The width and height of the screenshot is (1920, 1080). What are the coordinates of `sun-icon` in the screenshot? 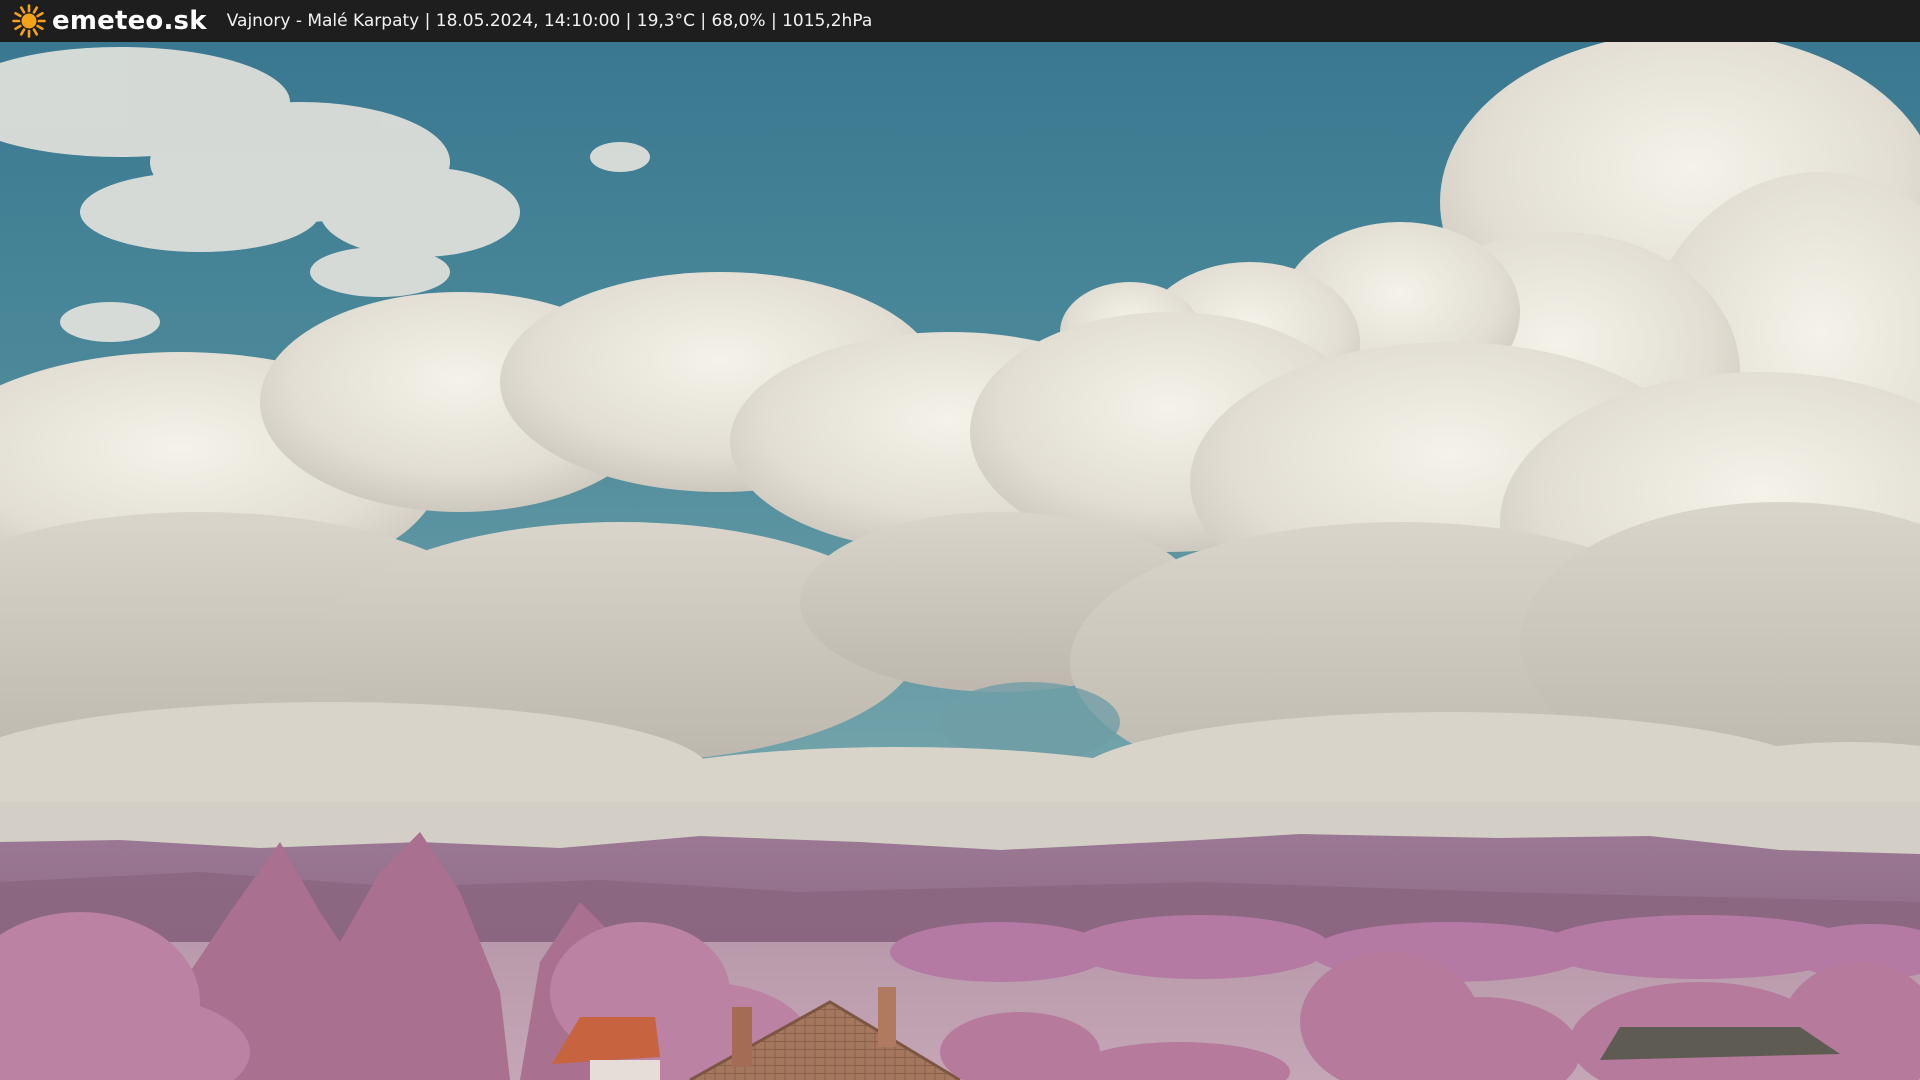 It's located at (29, 21).